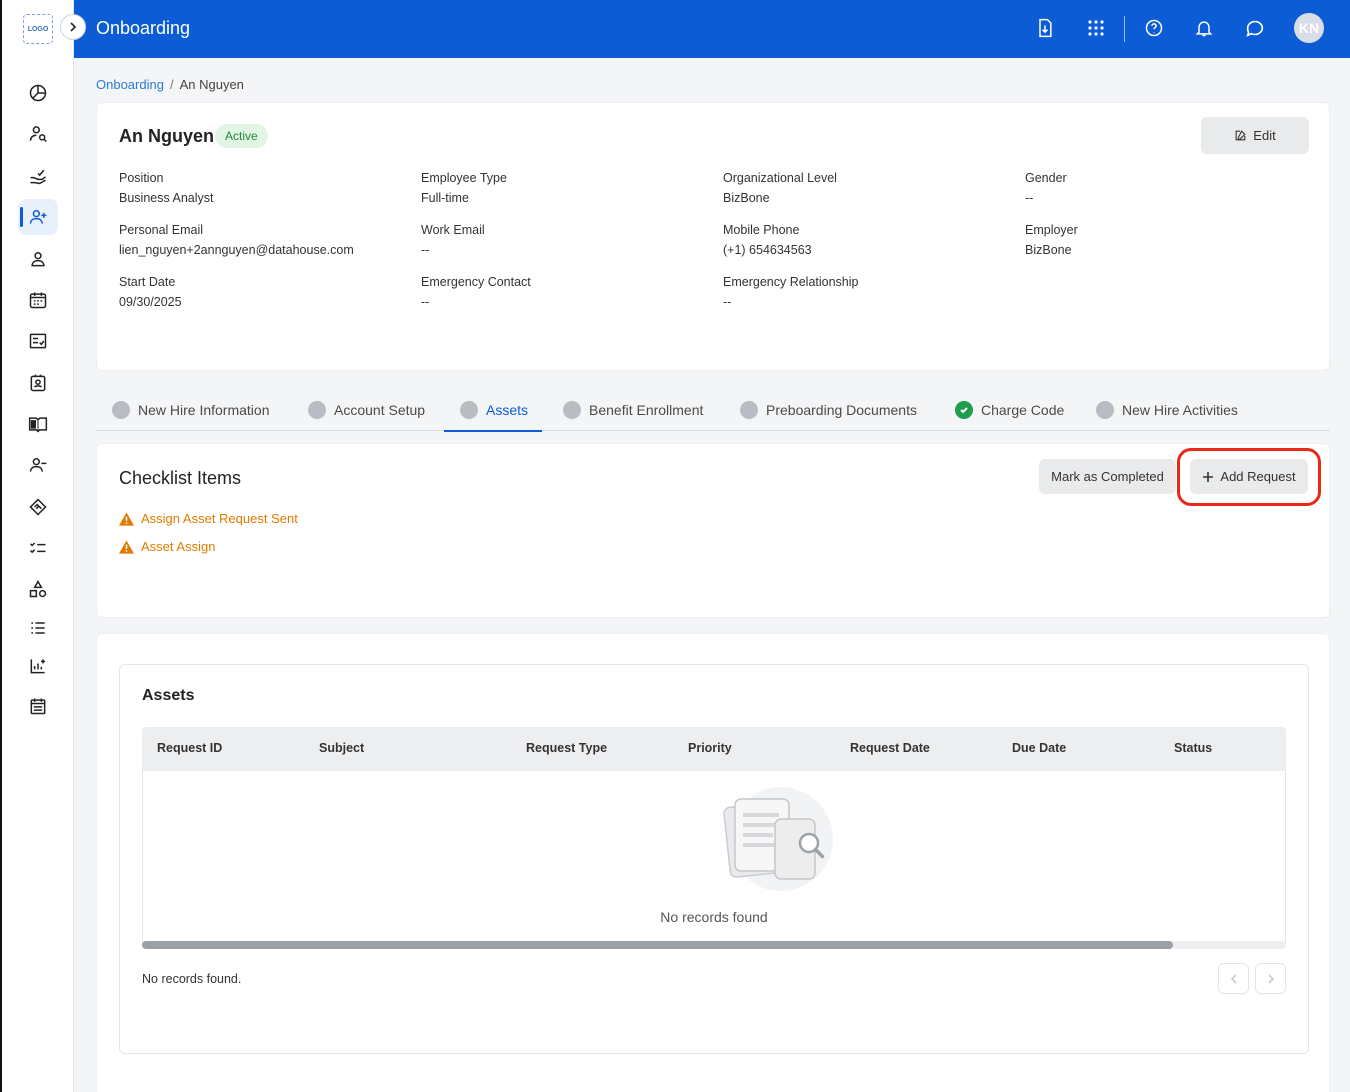 The height and width of the screenshot is (1092, 1350). What do you see at coordinates (38, 176) in the screenshot?
I see `sidebar-item-offer` at bounding box center [38, 176].